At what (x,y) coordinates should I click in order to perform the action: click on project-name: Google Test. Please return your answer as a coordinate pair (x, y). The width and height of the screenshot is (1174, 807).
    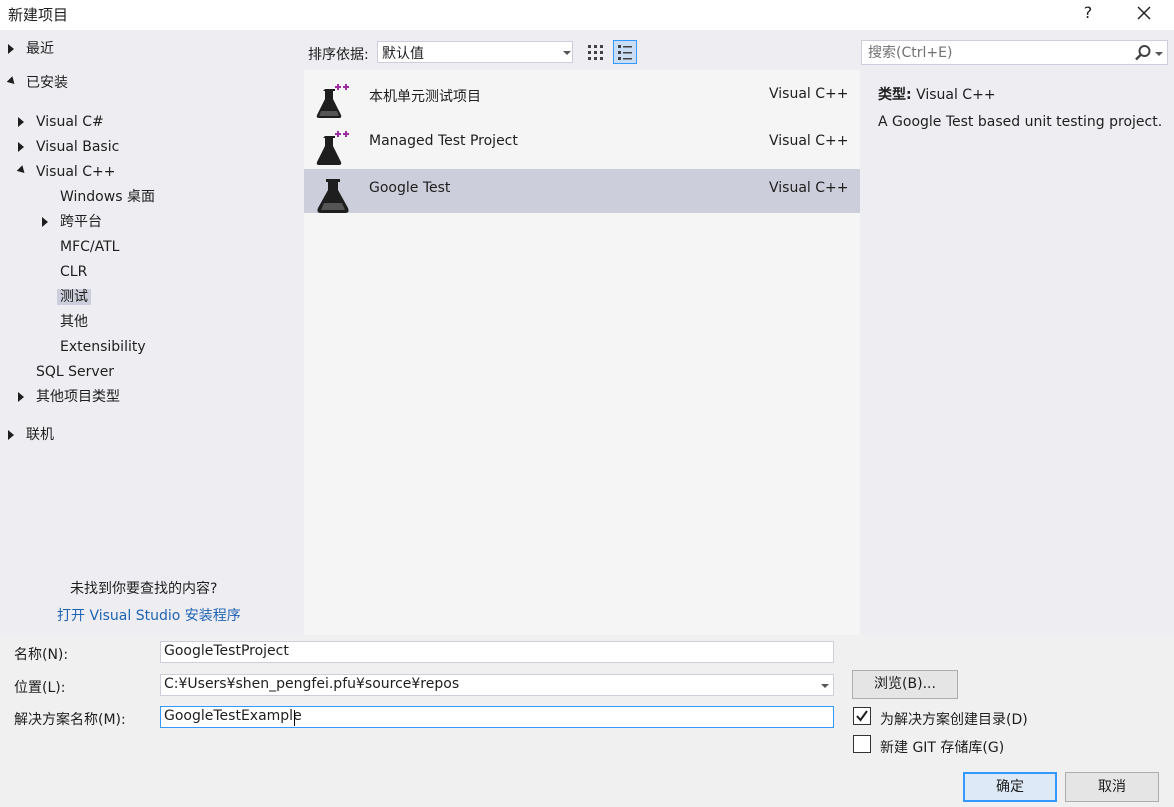
    Looking at the image, I should click on (410, 188).